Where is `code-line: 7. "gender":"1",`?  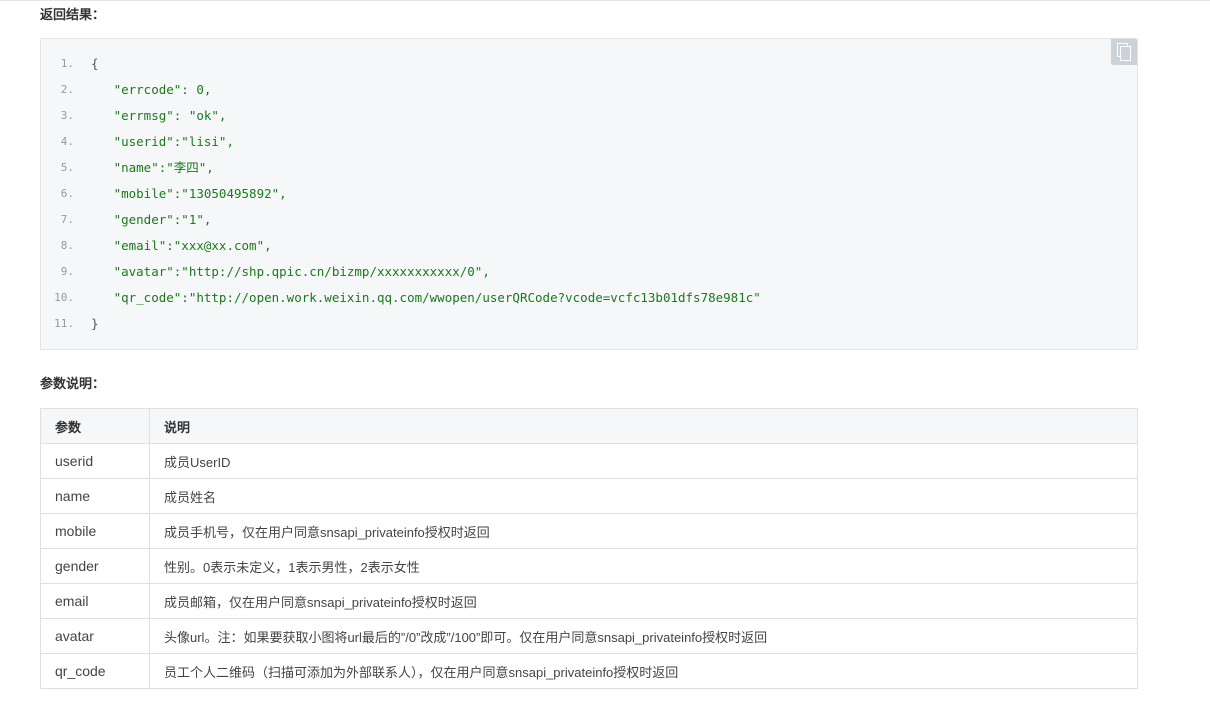
code-line: 7. "gender":"1", is located at coordinates (589, 220).